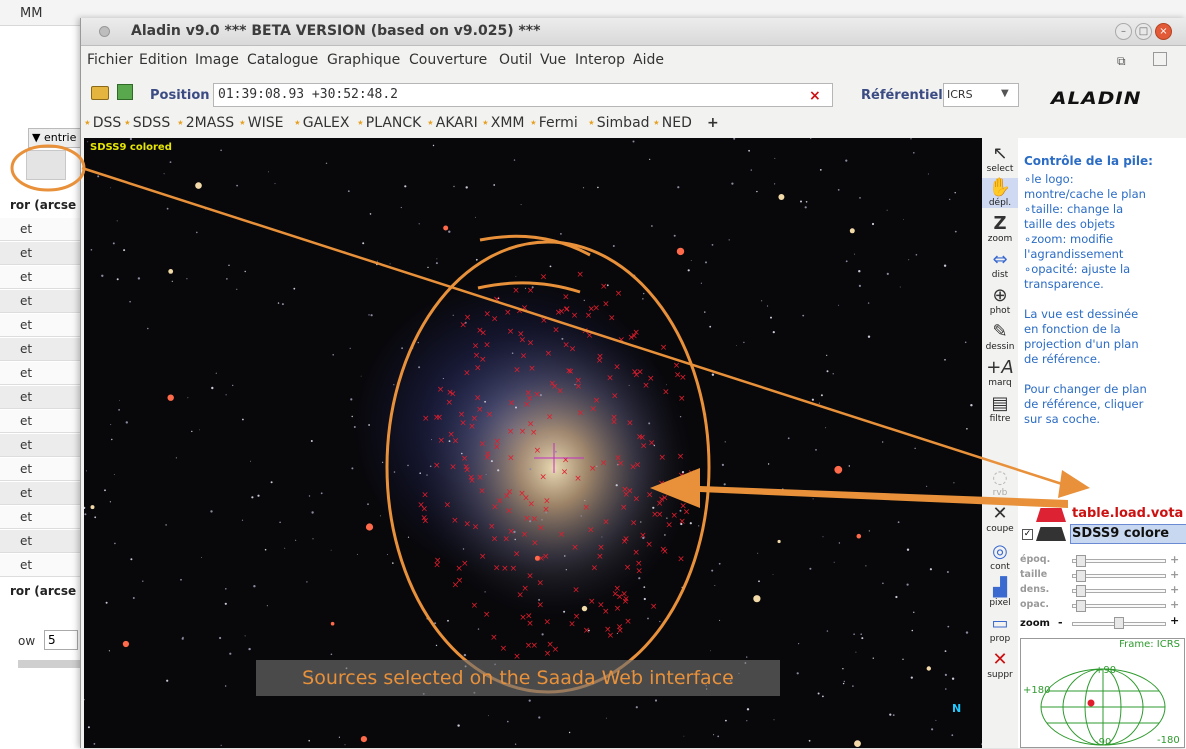 The width and height of the screenshot is (1186, 749). What do you see at coordinates (321, 123) in the screenshot?
I see `survey-galex: ⋆GALEX` at bounding box center [321, 123].